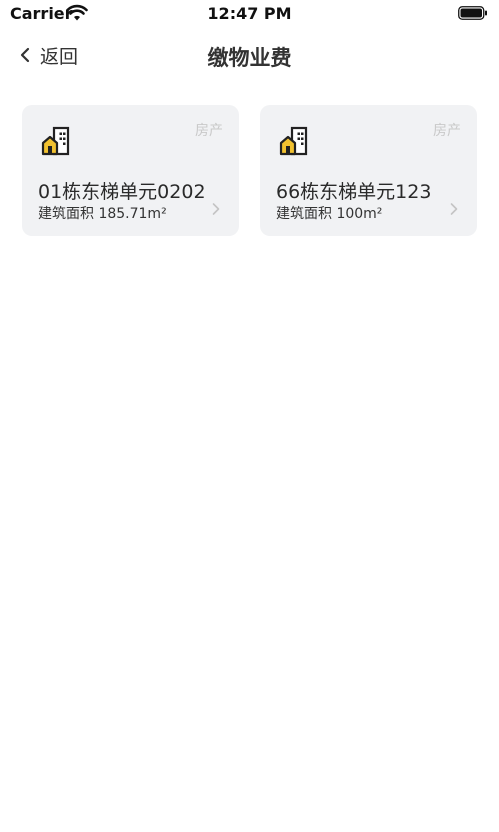  Describe the element at coordinates (130, 170) in the screenshot. I see `property-card: 房产 01栋东梯单元0202 建筑面积 185.71m²` at that location.